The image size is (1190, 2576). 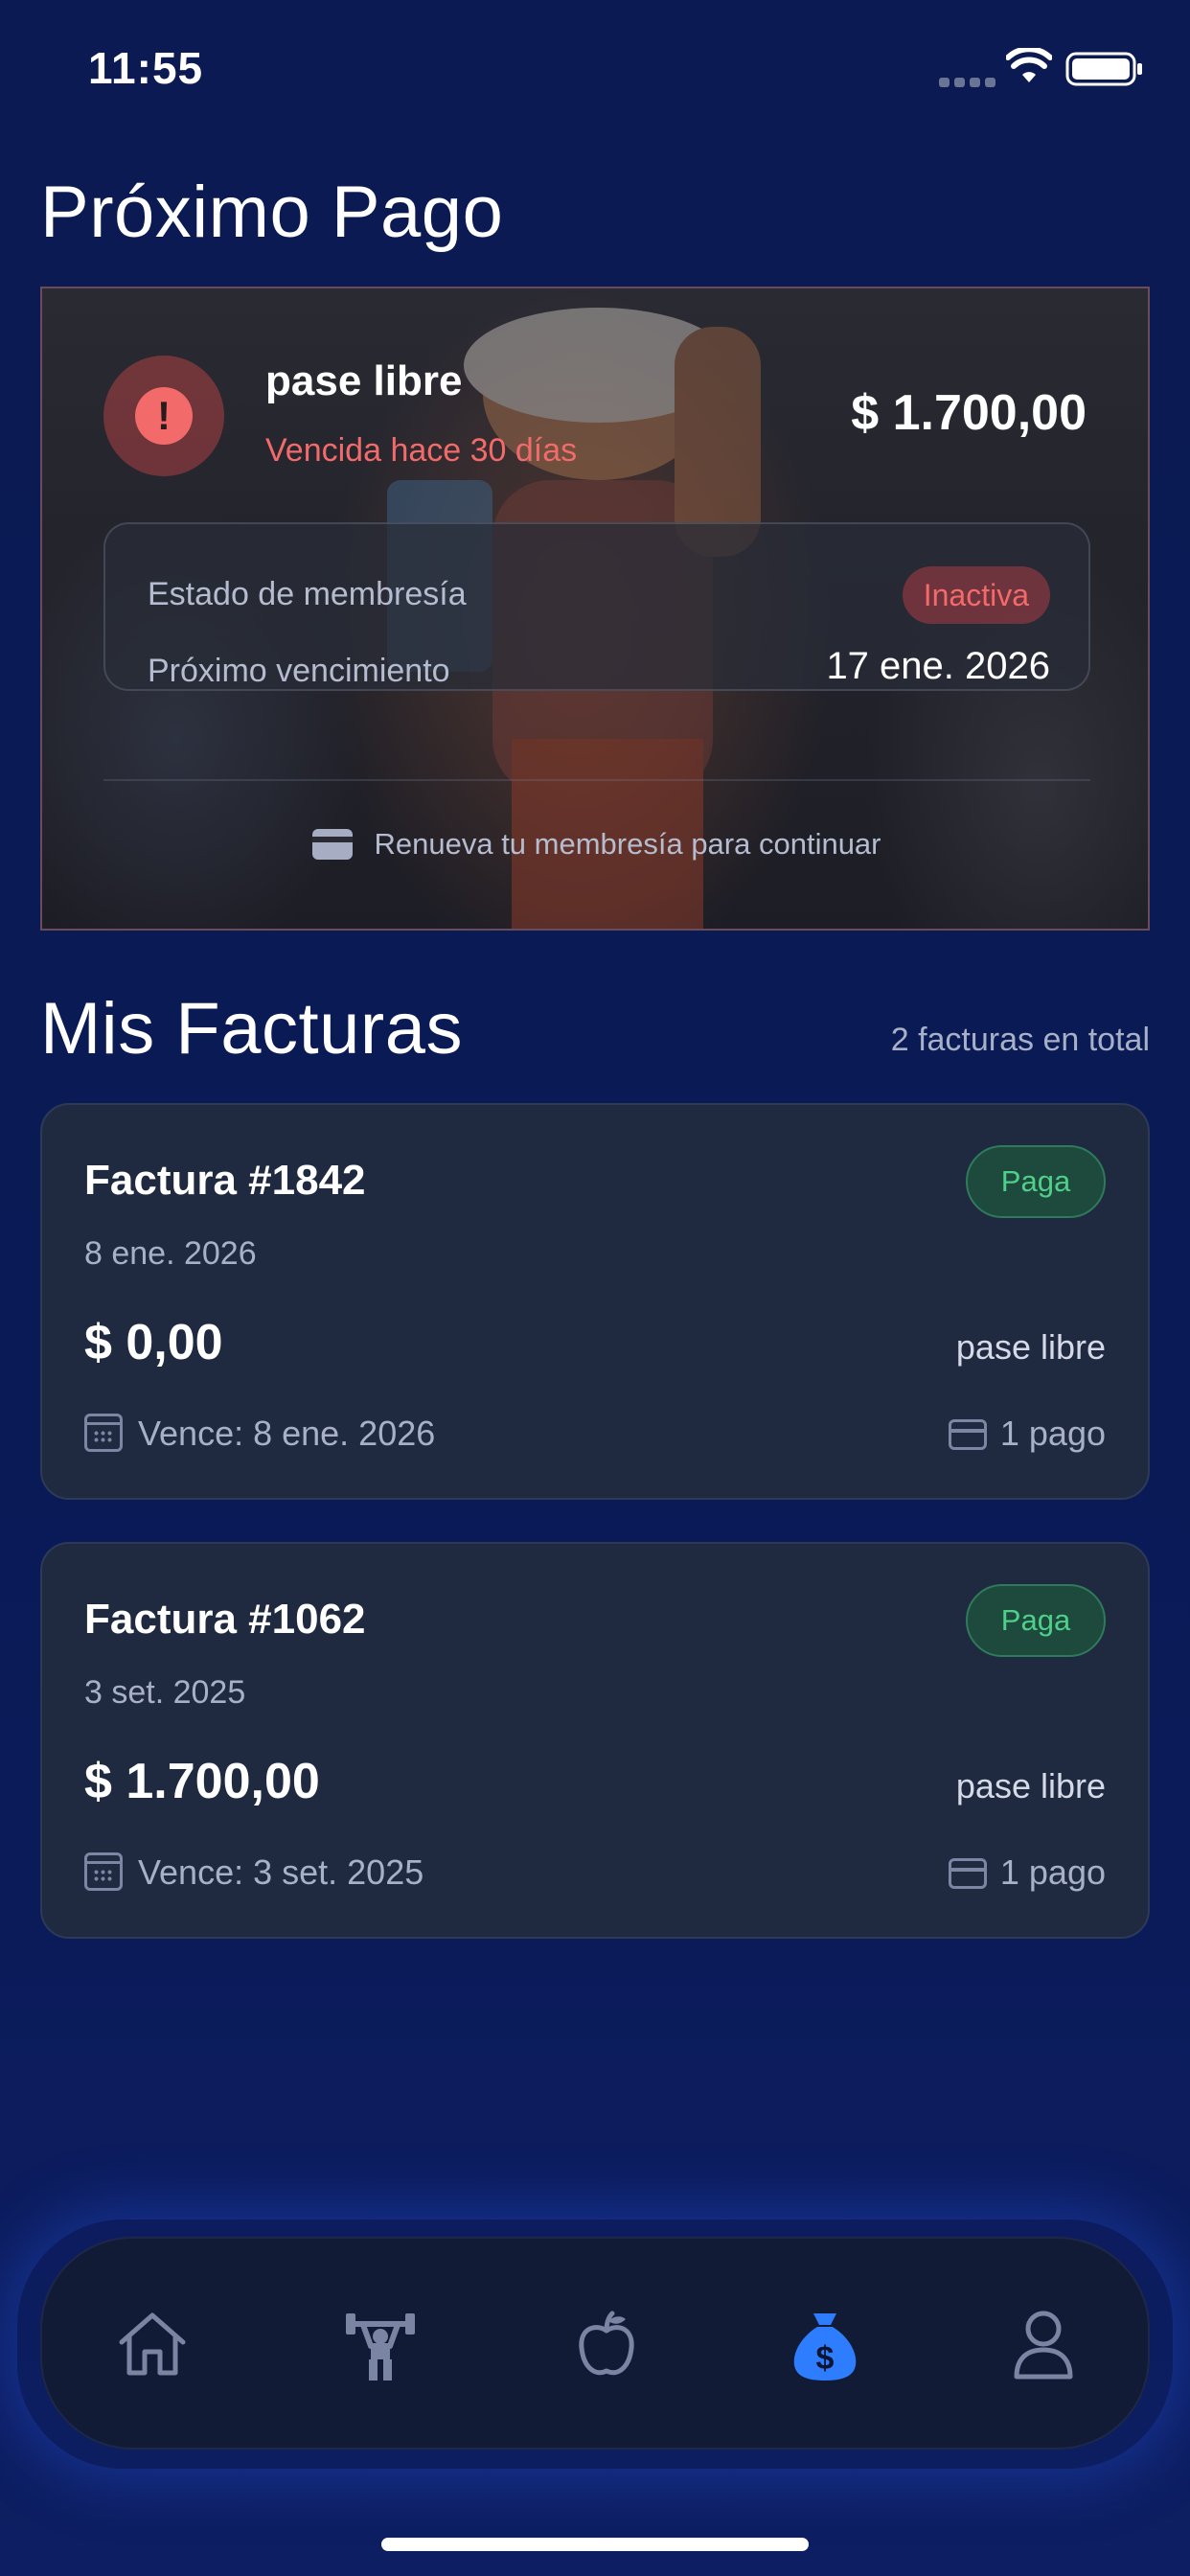 What do you see at coordinates (287, 1433) in the screenshot?
I see `invoice-due: Vence: 8 ene. 2026` at bounding box center [287, 1433].